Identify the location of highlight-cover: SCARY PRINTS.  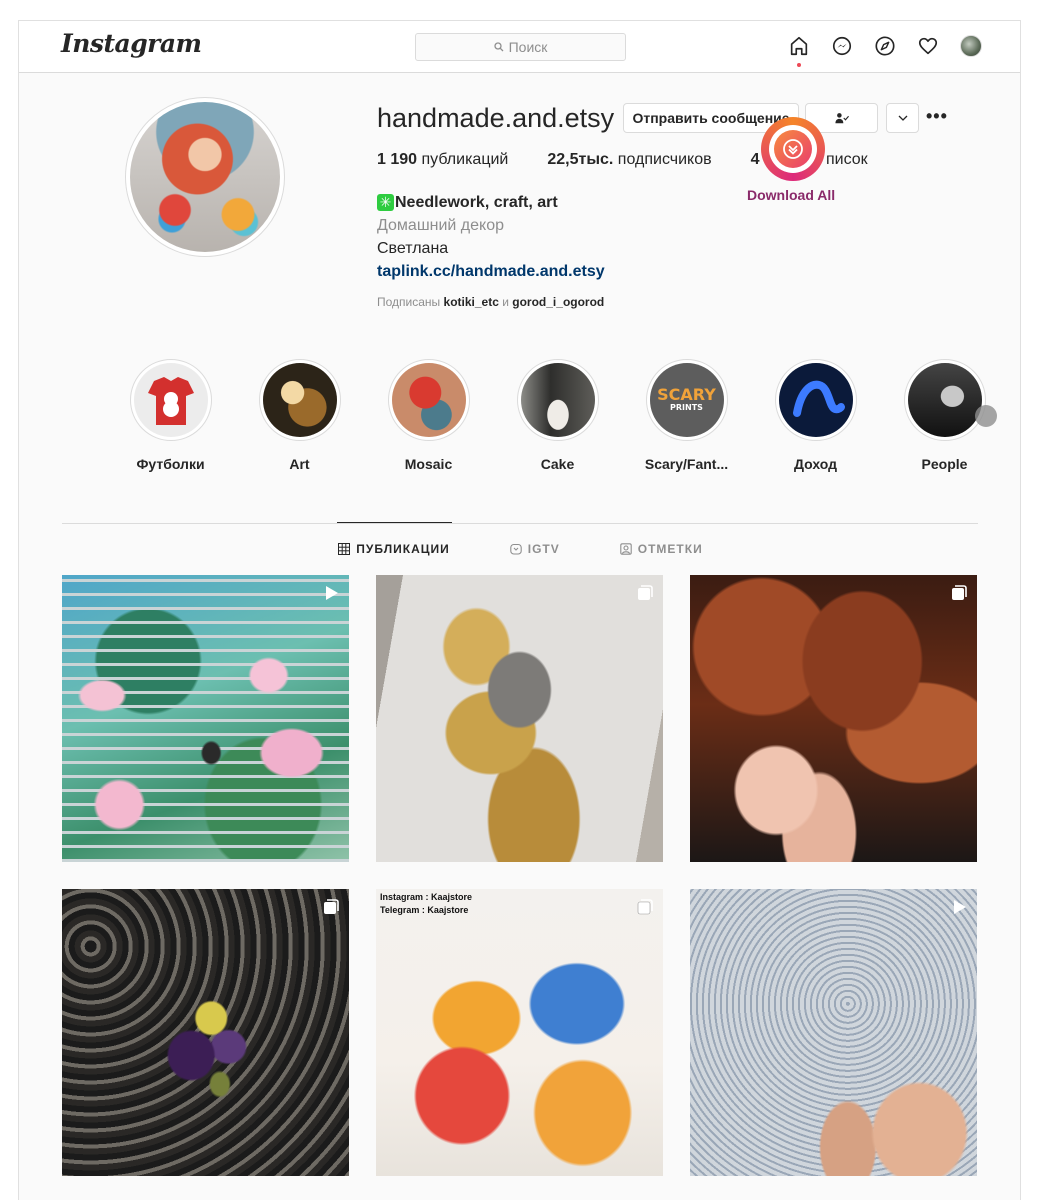
(686, 400).